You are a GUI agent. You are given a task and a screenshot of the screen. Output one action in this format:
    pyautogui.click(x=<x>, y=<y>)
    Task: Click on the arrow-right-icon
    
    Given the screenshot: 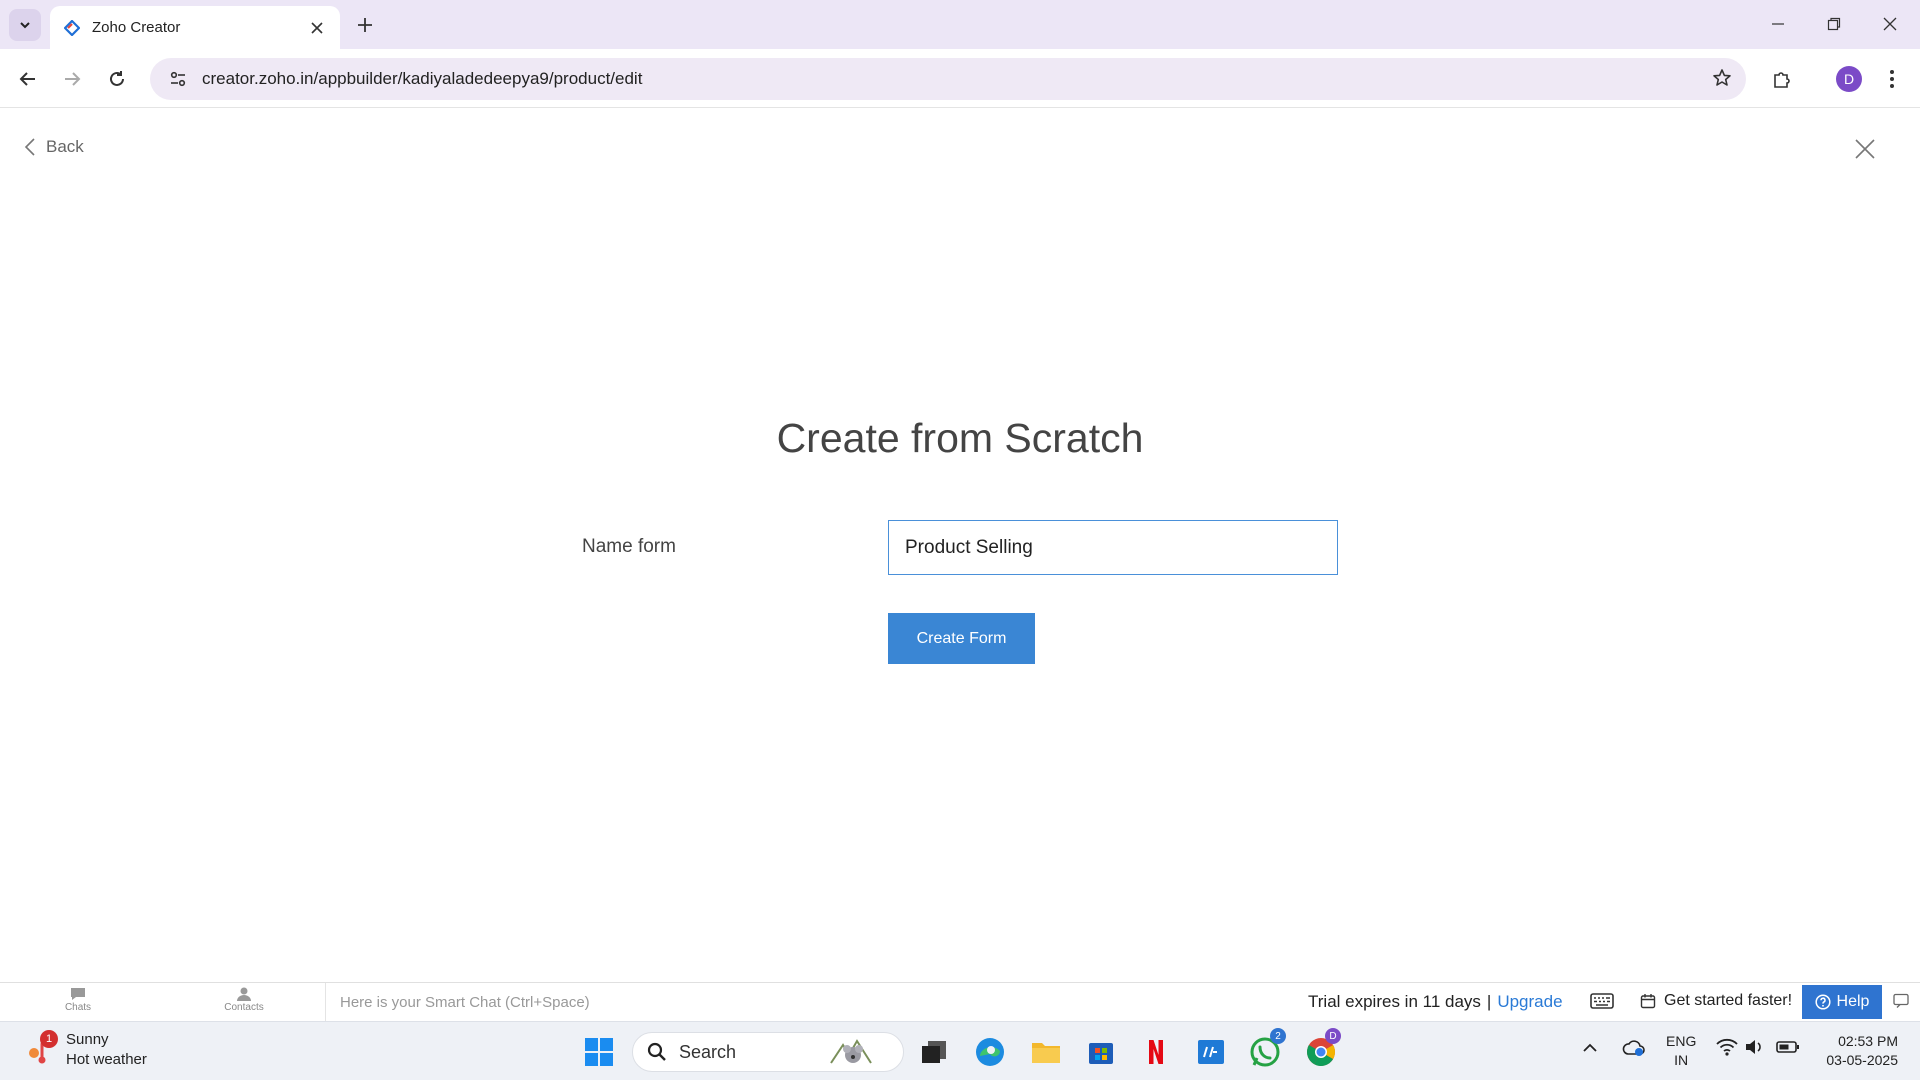 What is the action you would take?
    pyautogui.click(x=73, y=79)
    